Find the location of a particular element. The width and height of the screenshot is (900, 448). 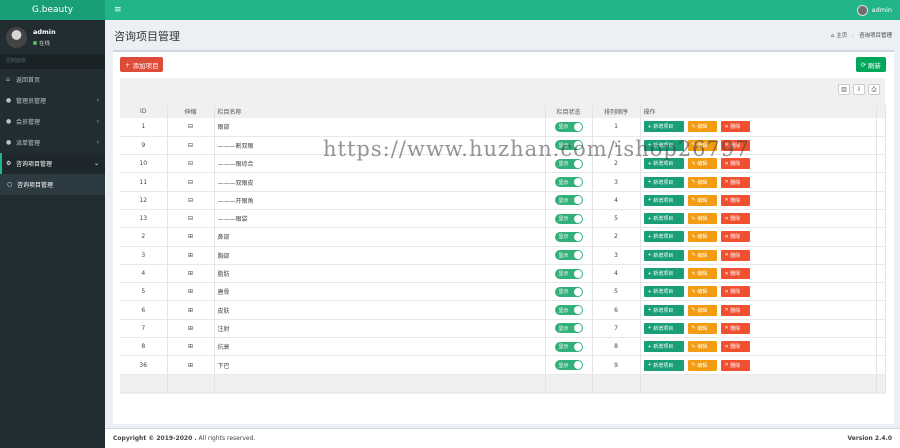

export-icon: ⇩ is located at coordinates (859, 89).